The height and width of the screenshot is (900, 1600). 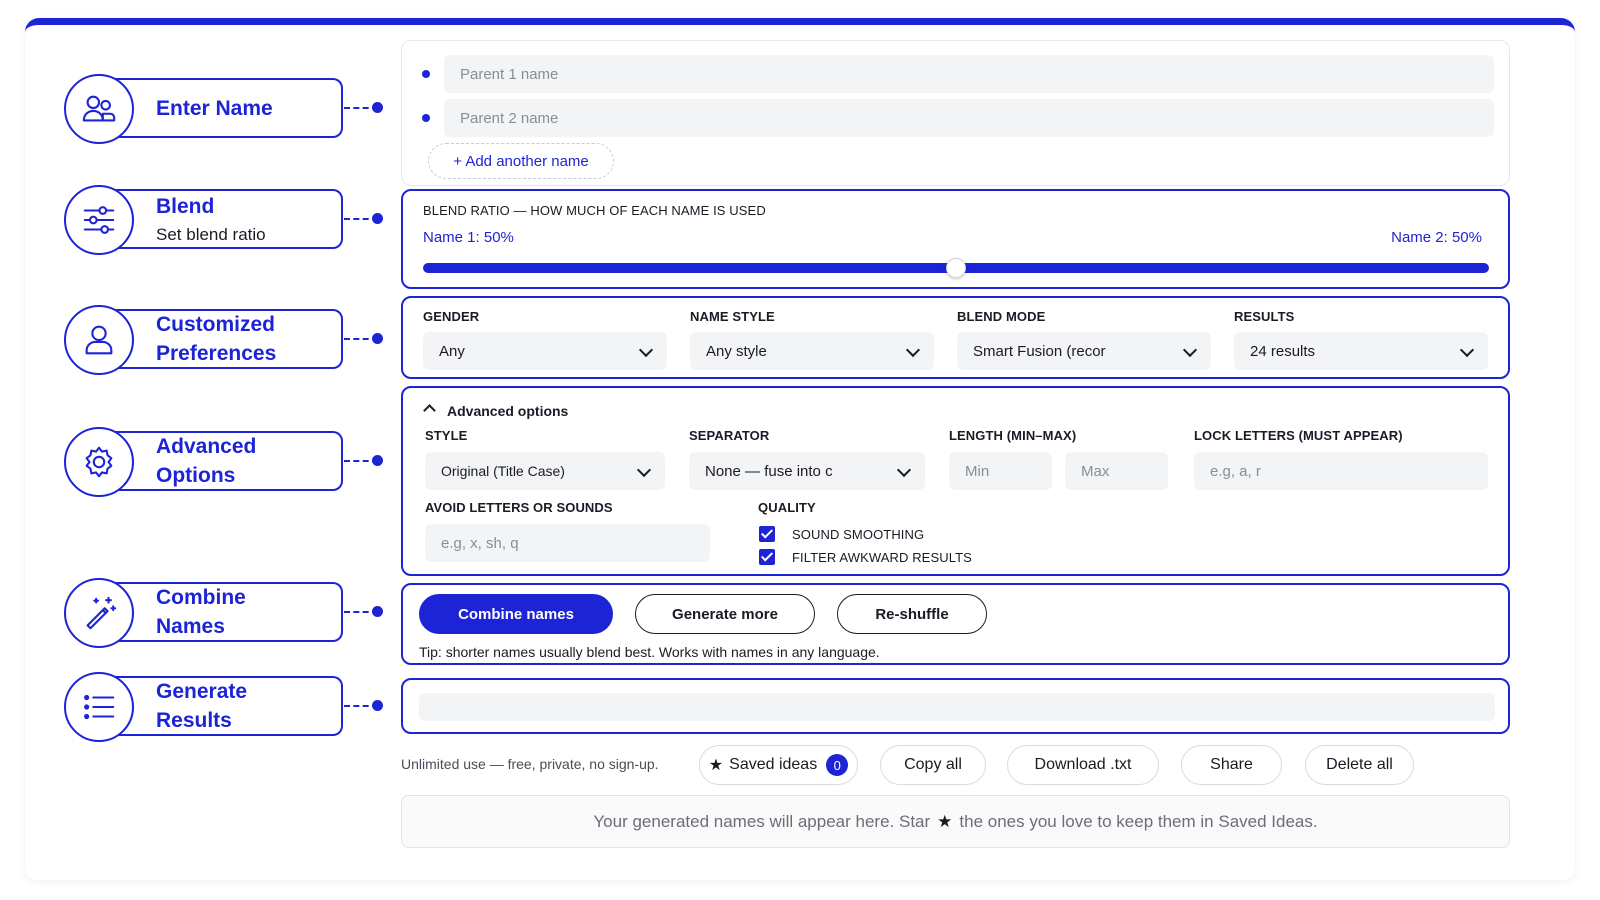 What do you see at coordinates (519, 507) in the screenshot?
I see `avoid-label: AVOID LETTERS OR SOUNDS` at bounding box center [519, 507].